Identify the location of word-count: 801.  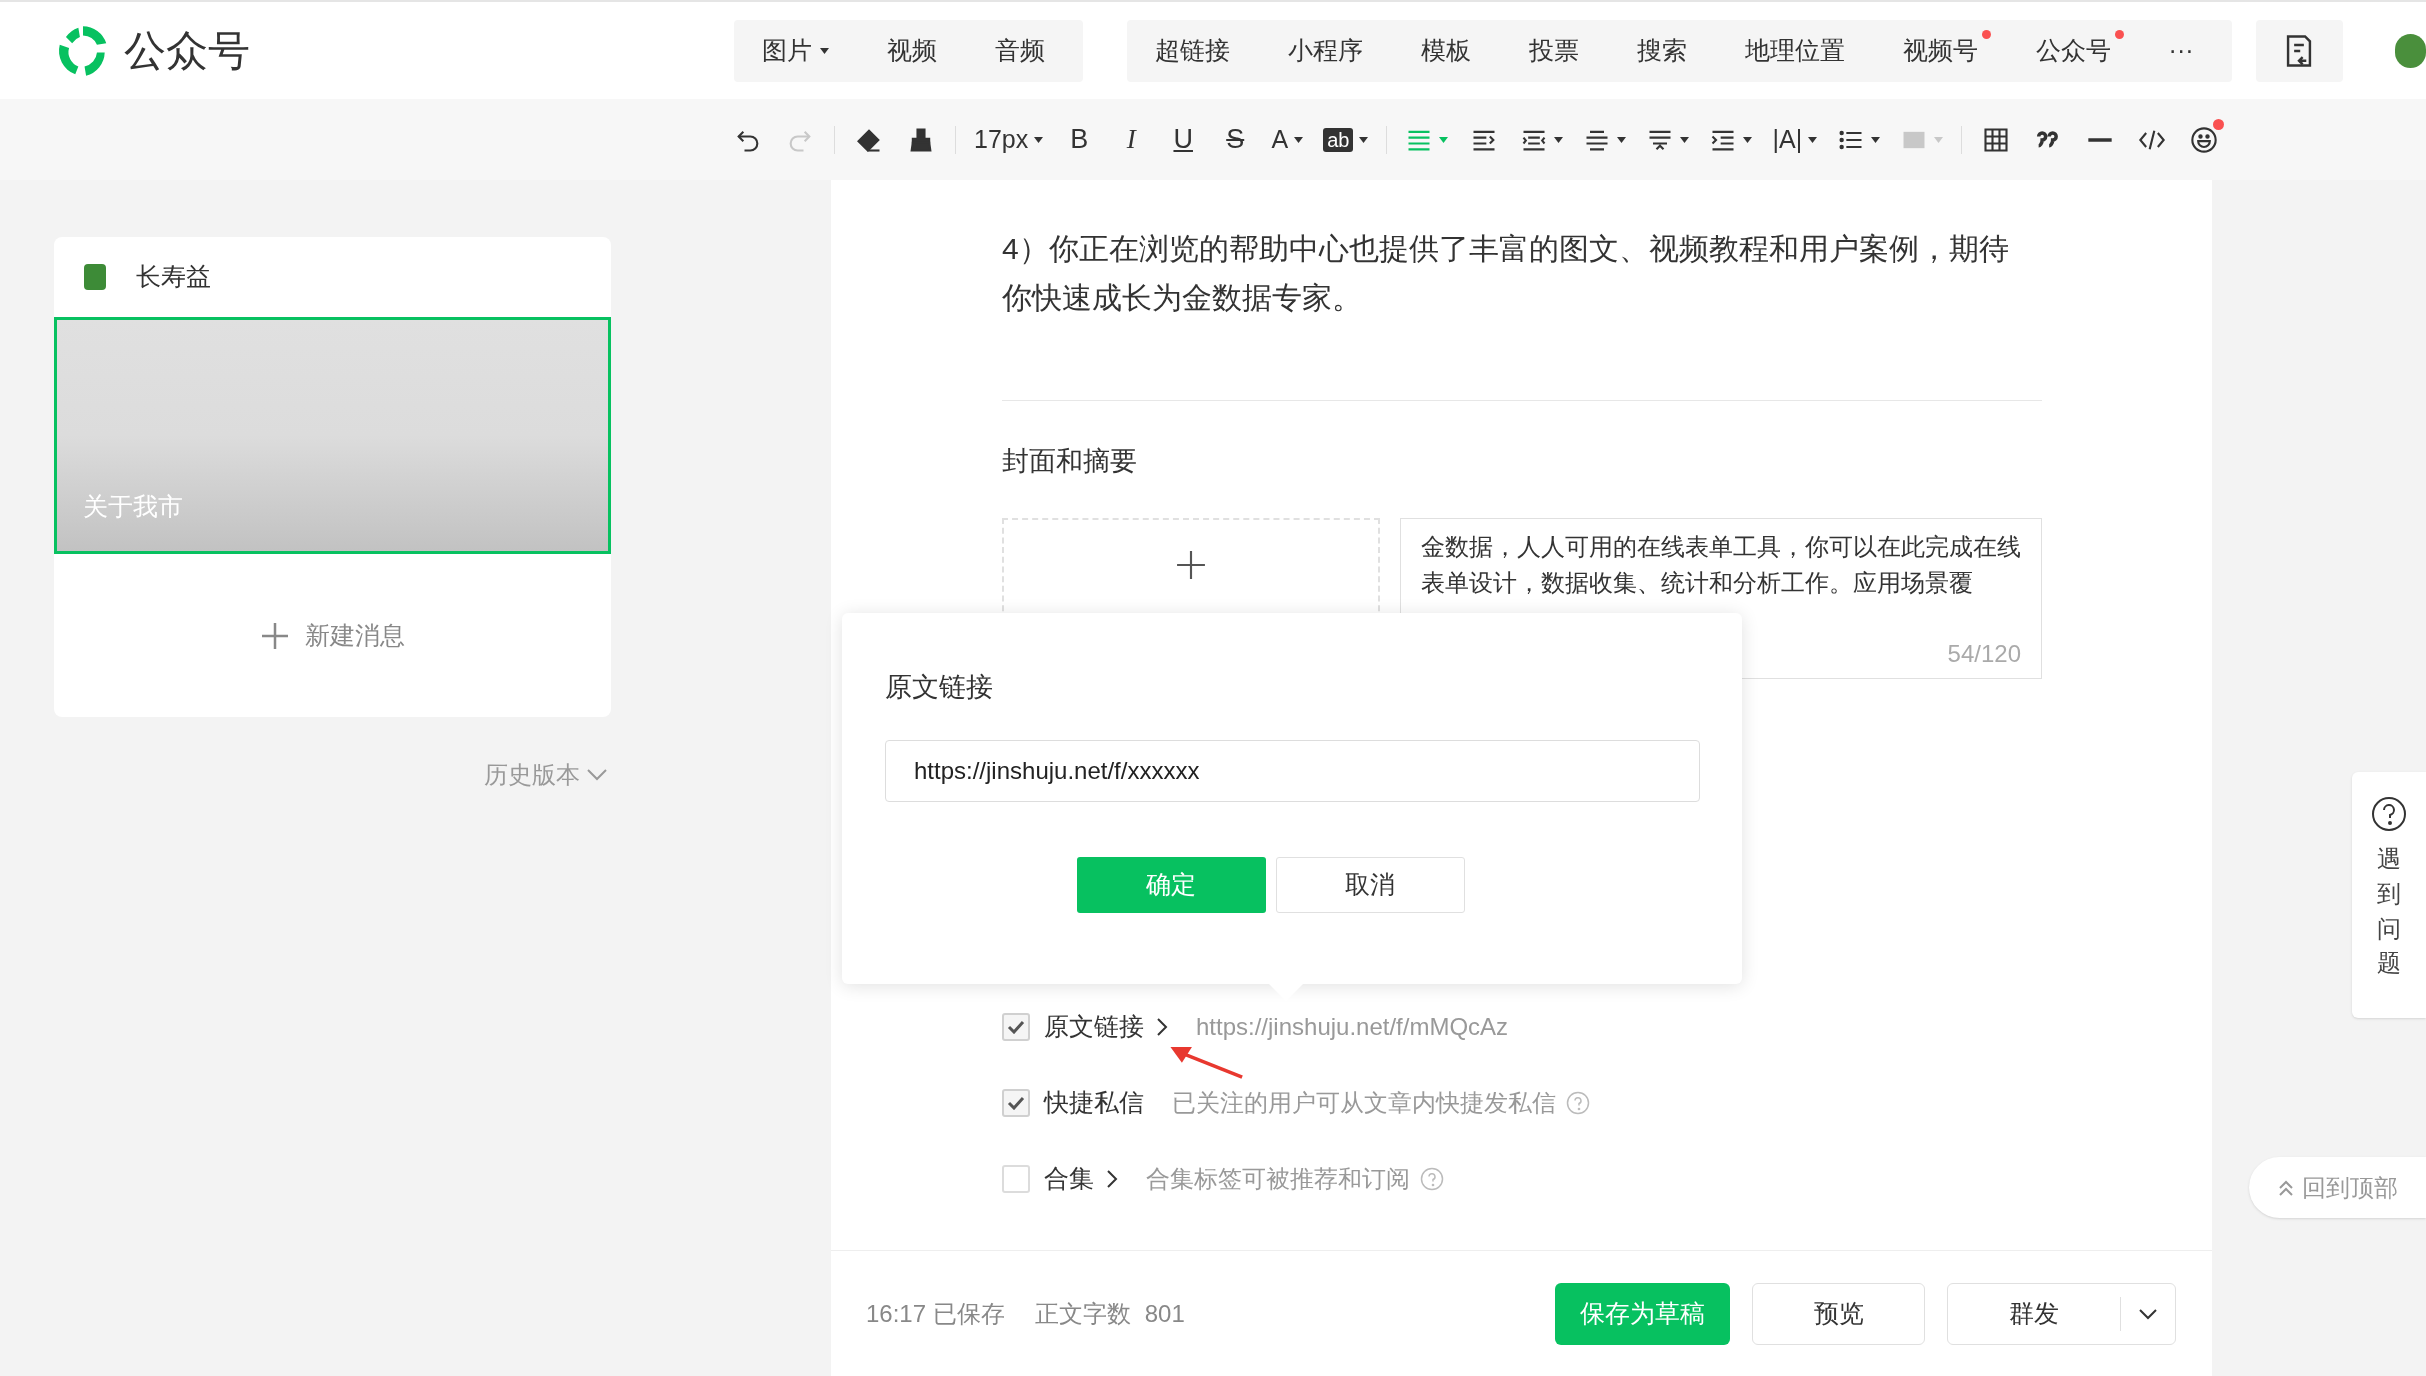
(1164, 1313).